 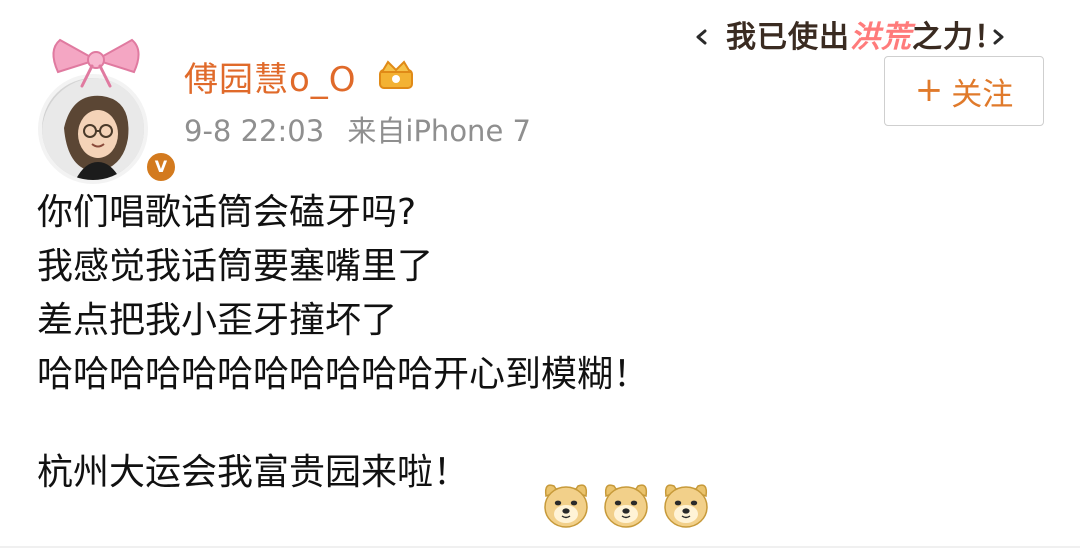 I want to click on post-meta: 9-8 22:03 来自iPhone 7, so click(x=357, y=129).